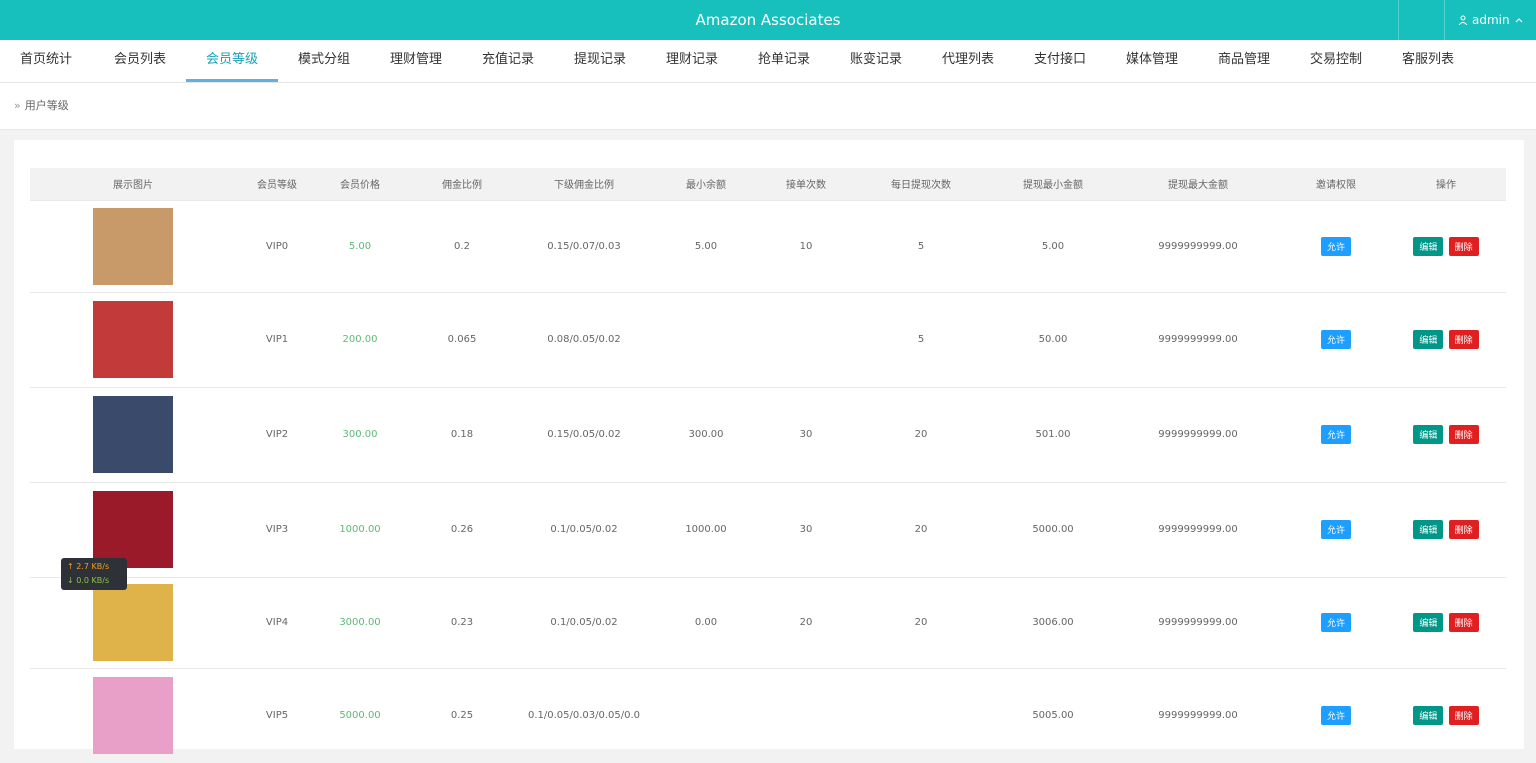 The height and width of the screenshot is (763, 1536). I want to click on breadcrumb: » 用户等级, so click(41, 106).